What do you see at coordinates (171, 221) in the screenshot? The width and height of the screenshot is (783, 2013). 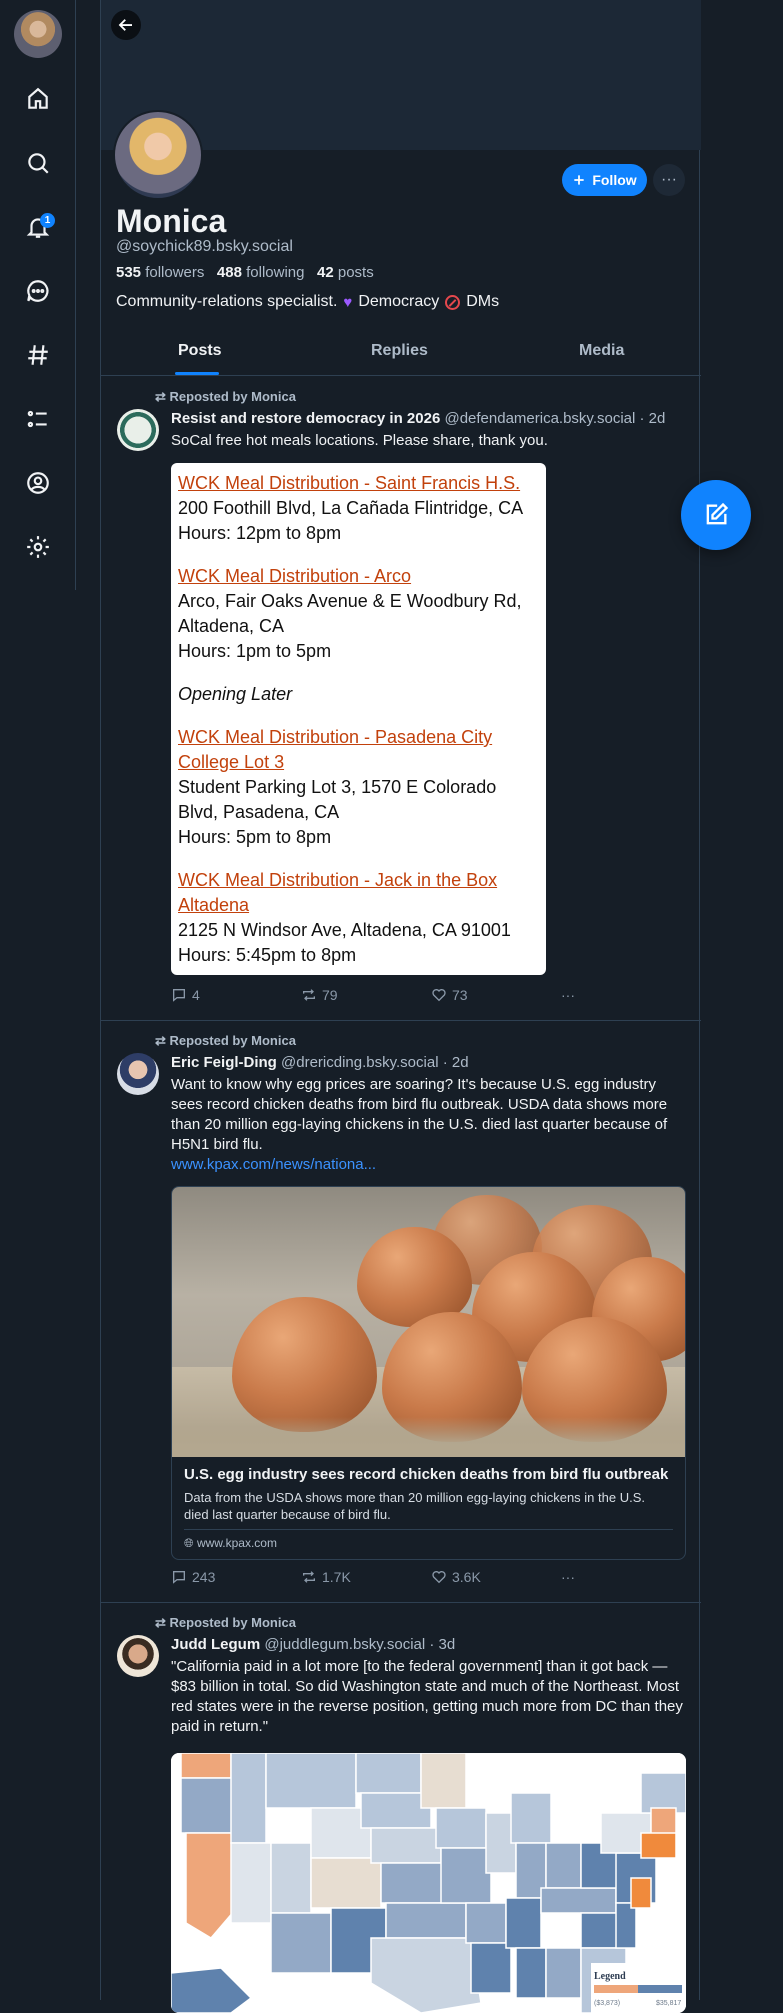 I see `profile-display-name: Monica` at bounding box center [171, 221].